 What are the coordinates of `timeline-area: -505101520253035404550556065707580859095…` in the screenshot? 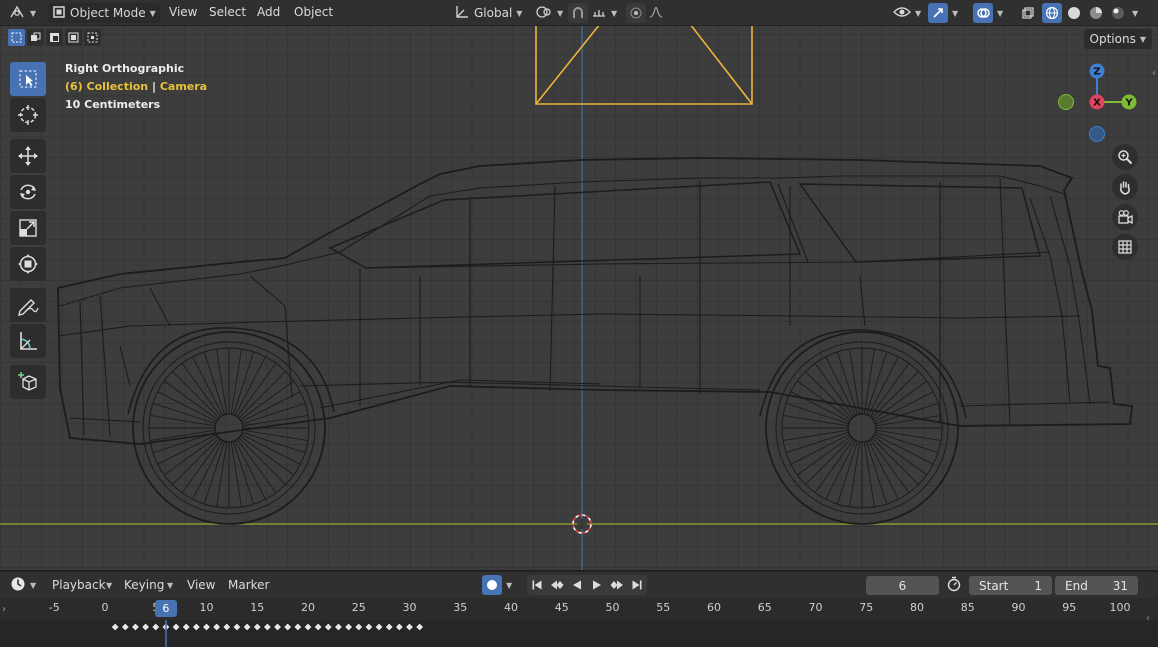 It's located at (579, 622).